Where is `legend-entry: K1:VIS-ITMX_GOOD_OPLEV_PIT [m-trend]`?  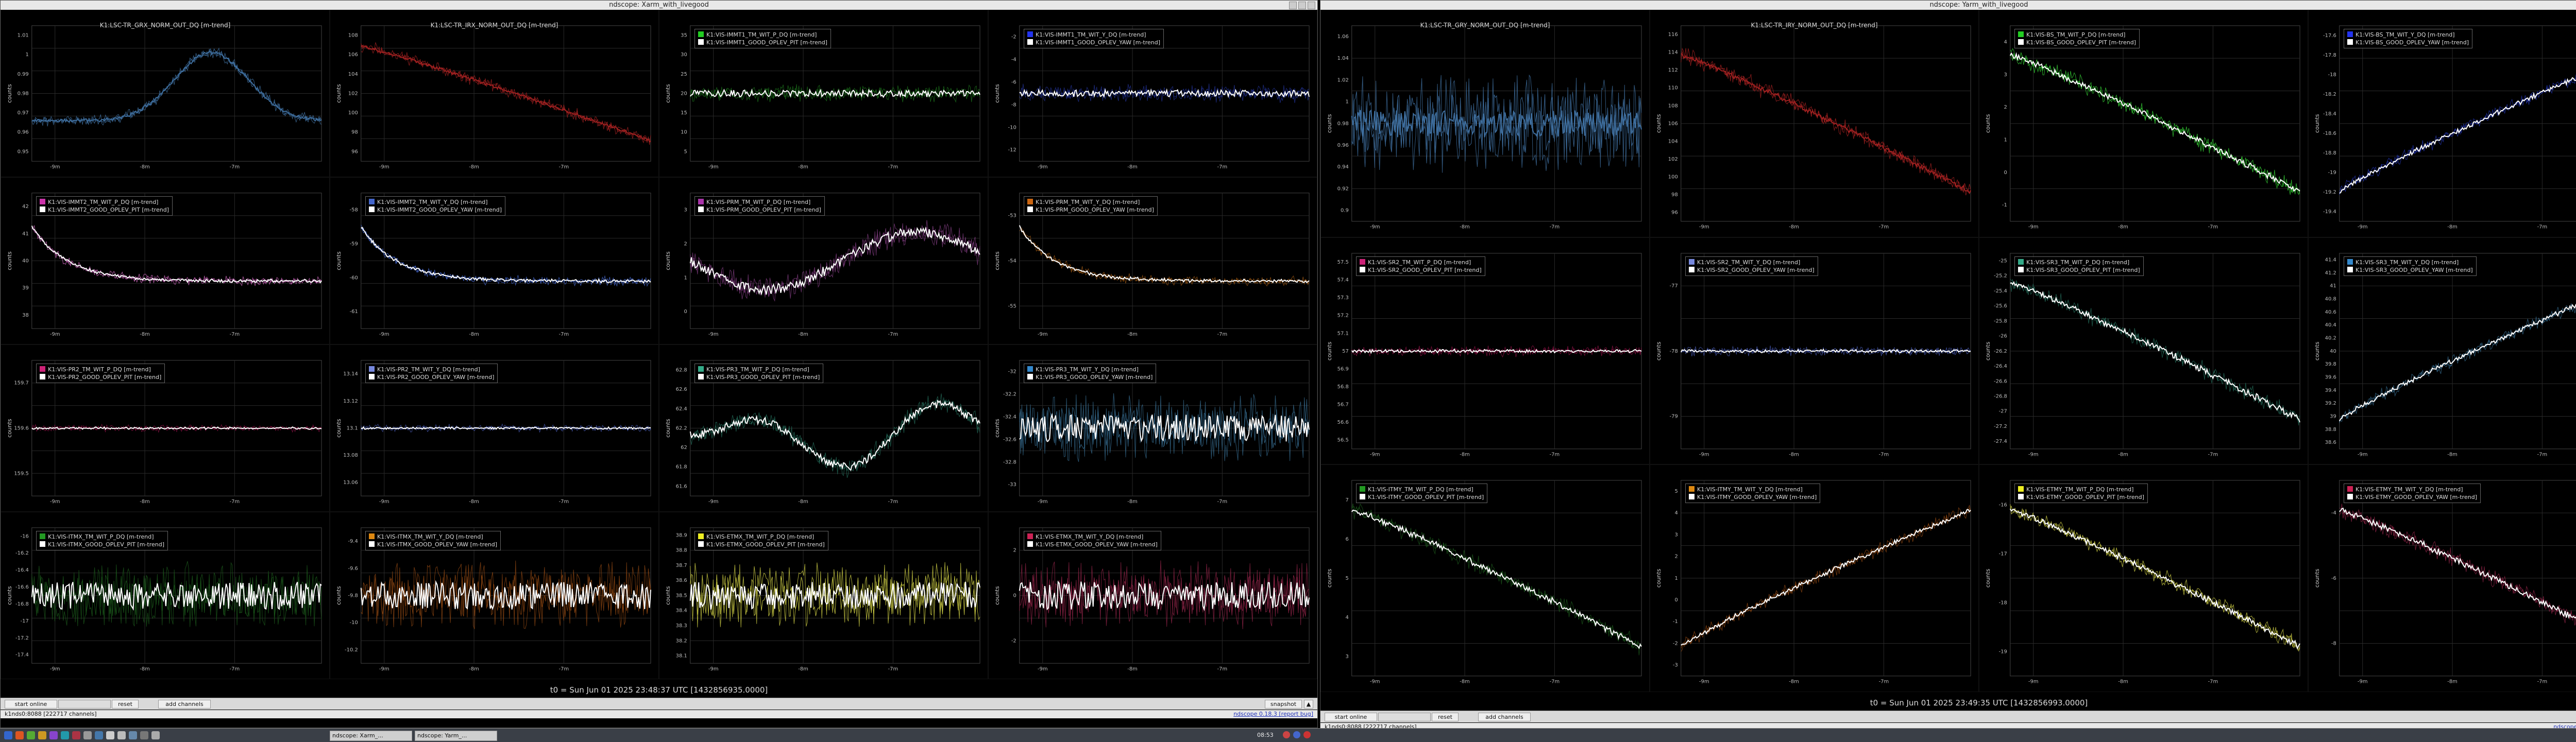
legend-entry: K1:VIS-ITMX_GOOD_OPLEV_PIT [m-trend] is located at coordinates (102, 544).